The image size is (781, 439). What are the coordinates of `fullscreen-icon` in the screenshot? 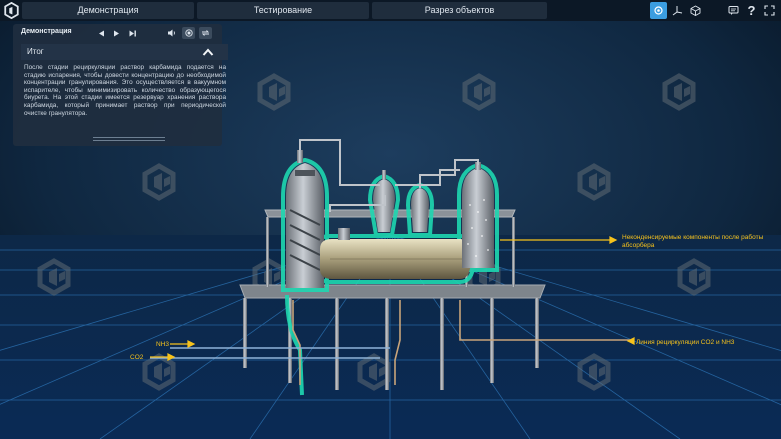 It's located at (769, 10).